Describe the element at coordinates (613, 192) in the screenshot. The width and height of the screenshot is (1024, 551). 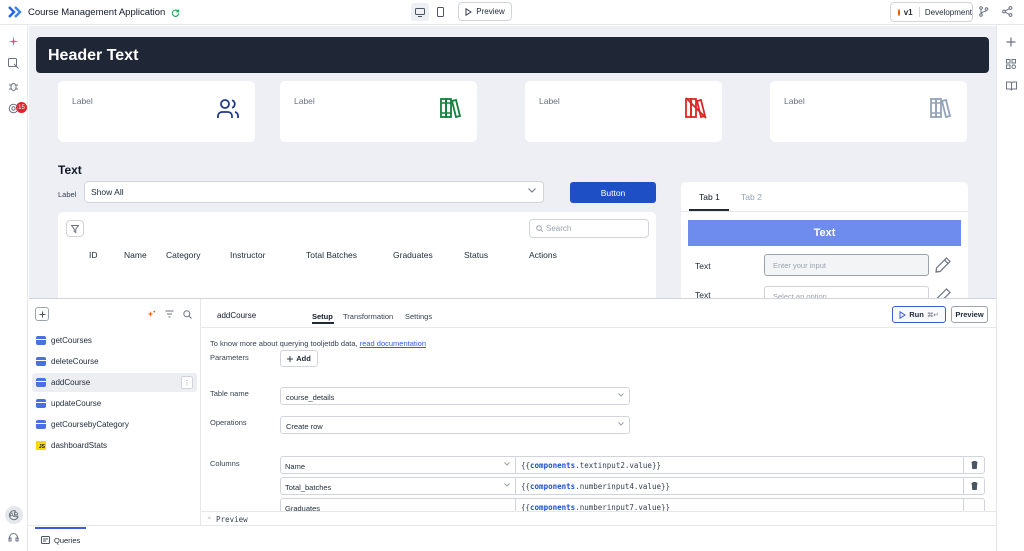
I see `primary-button: Button` at that location.